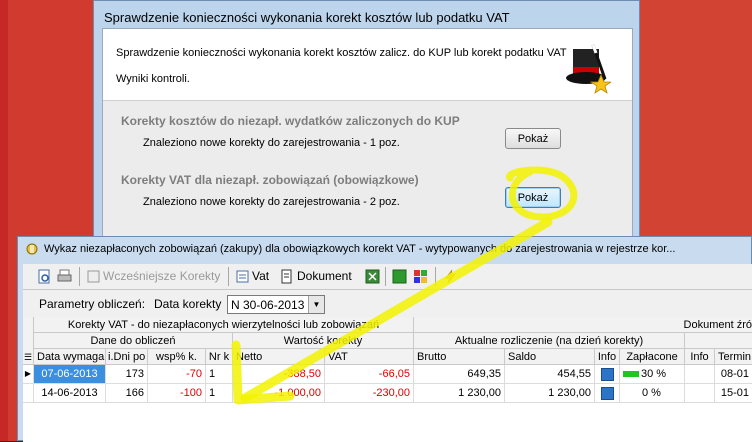  Describe the element at coordinates (450, 276) in the screenshot. I see `lightning-icon` at that location.